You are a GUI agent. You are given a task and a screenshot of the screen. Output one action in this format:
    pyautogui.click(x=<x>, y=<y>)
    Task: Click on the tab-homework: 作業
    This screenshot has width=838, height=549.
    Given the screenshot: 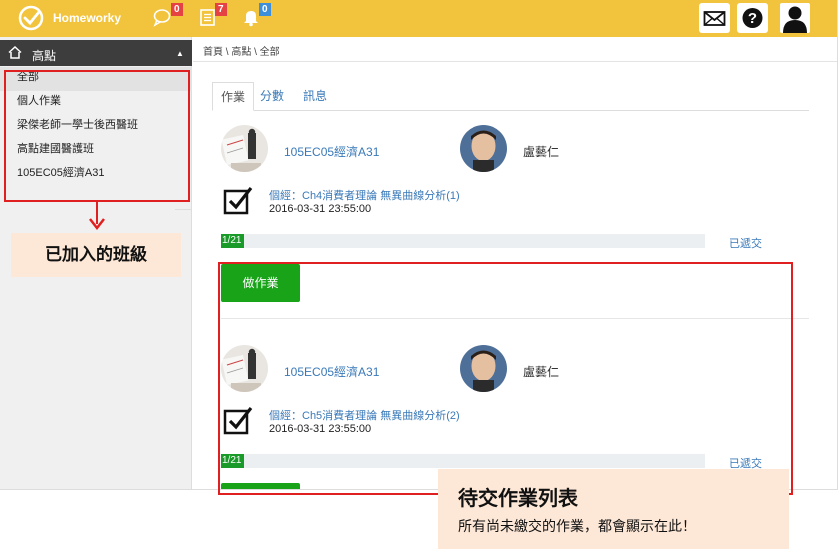 What is the action you would take?
    pyautogui.click(x=233, y=96)
    